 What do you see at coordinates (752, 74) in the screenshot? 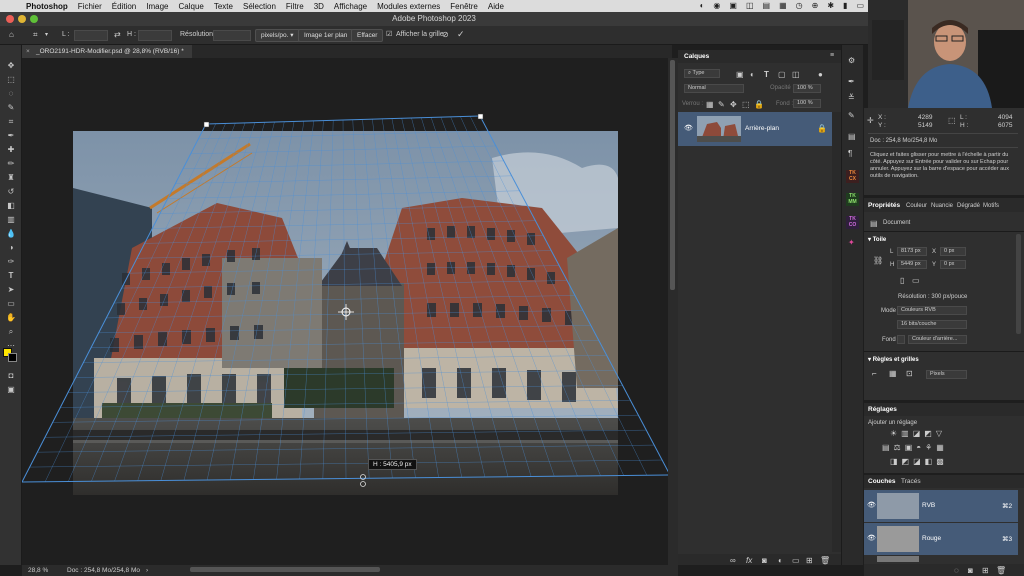
I see `filter-adjust-icon: ◐` at bounding box center [752, 74].